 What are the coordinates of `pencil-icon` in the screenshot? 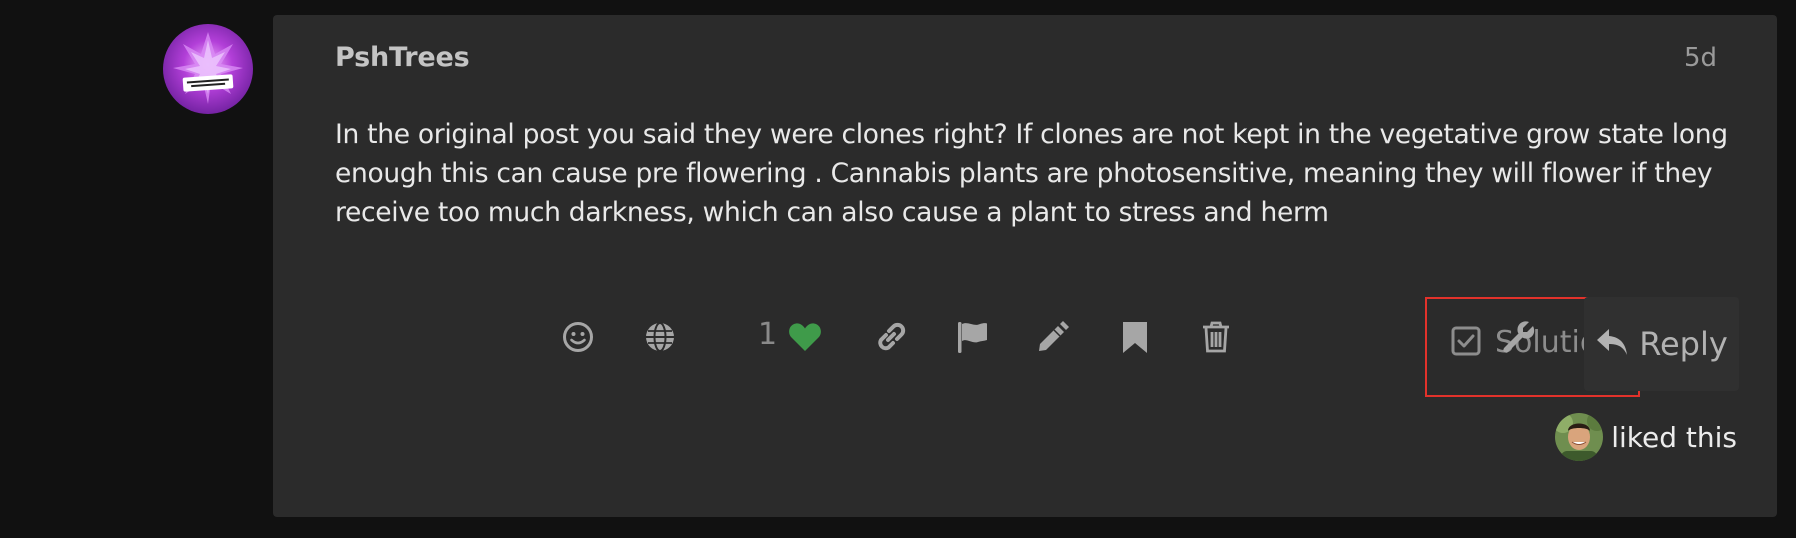 It's located at (1053, 337).